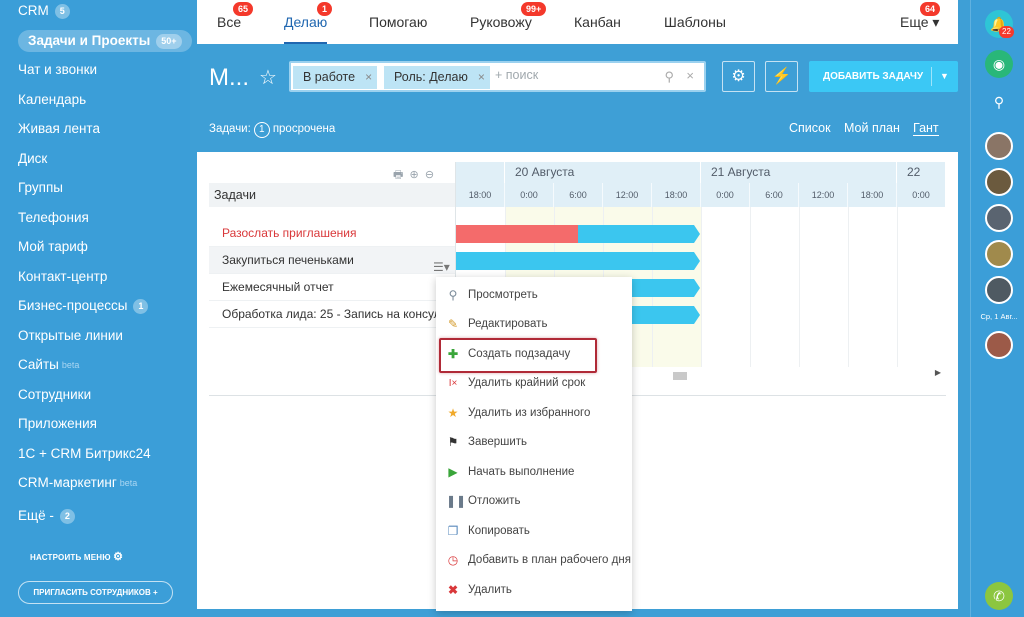 This screenshot has width=1024, height=617. I want to click on scroll-right-icon: ▶, so click(938, 372).